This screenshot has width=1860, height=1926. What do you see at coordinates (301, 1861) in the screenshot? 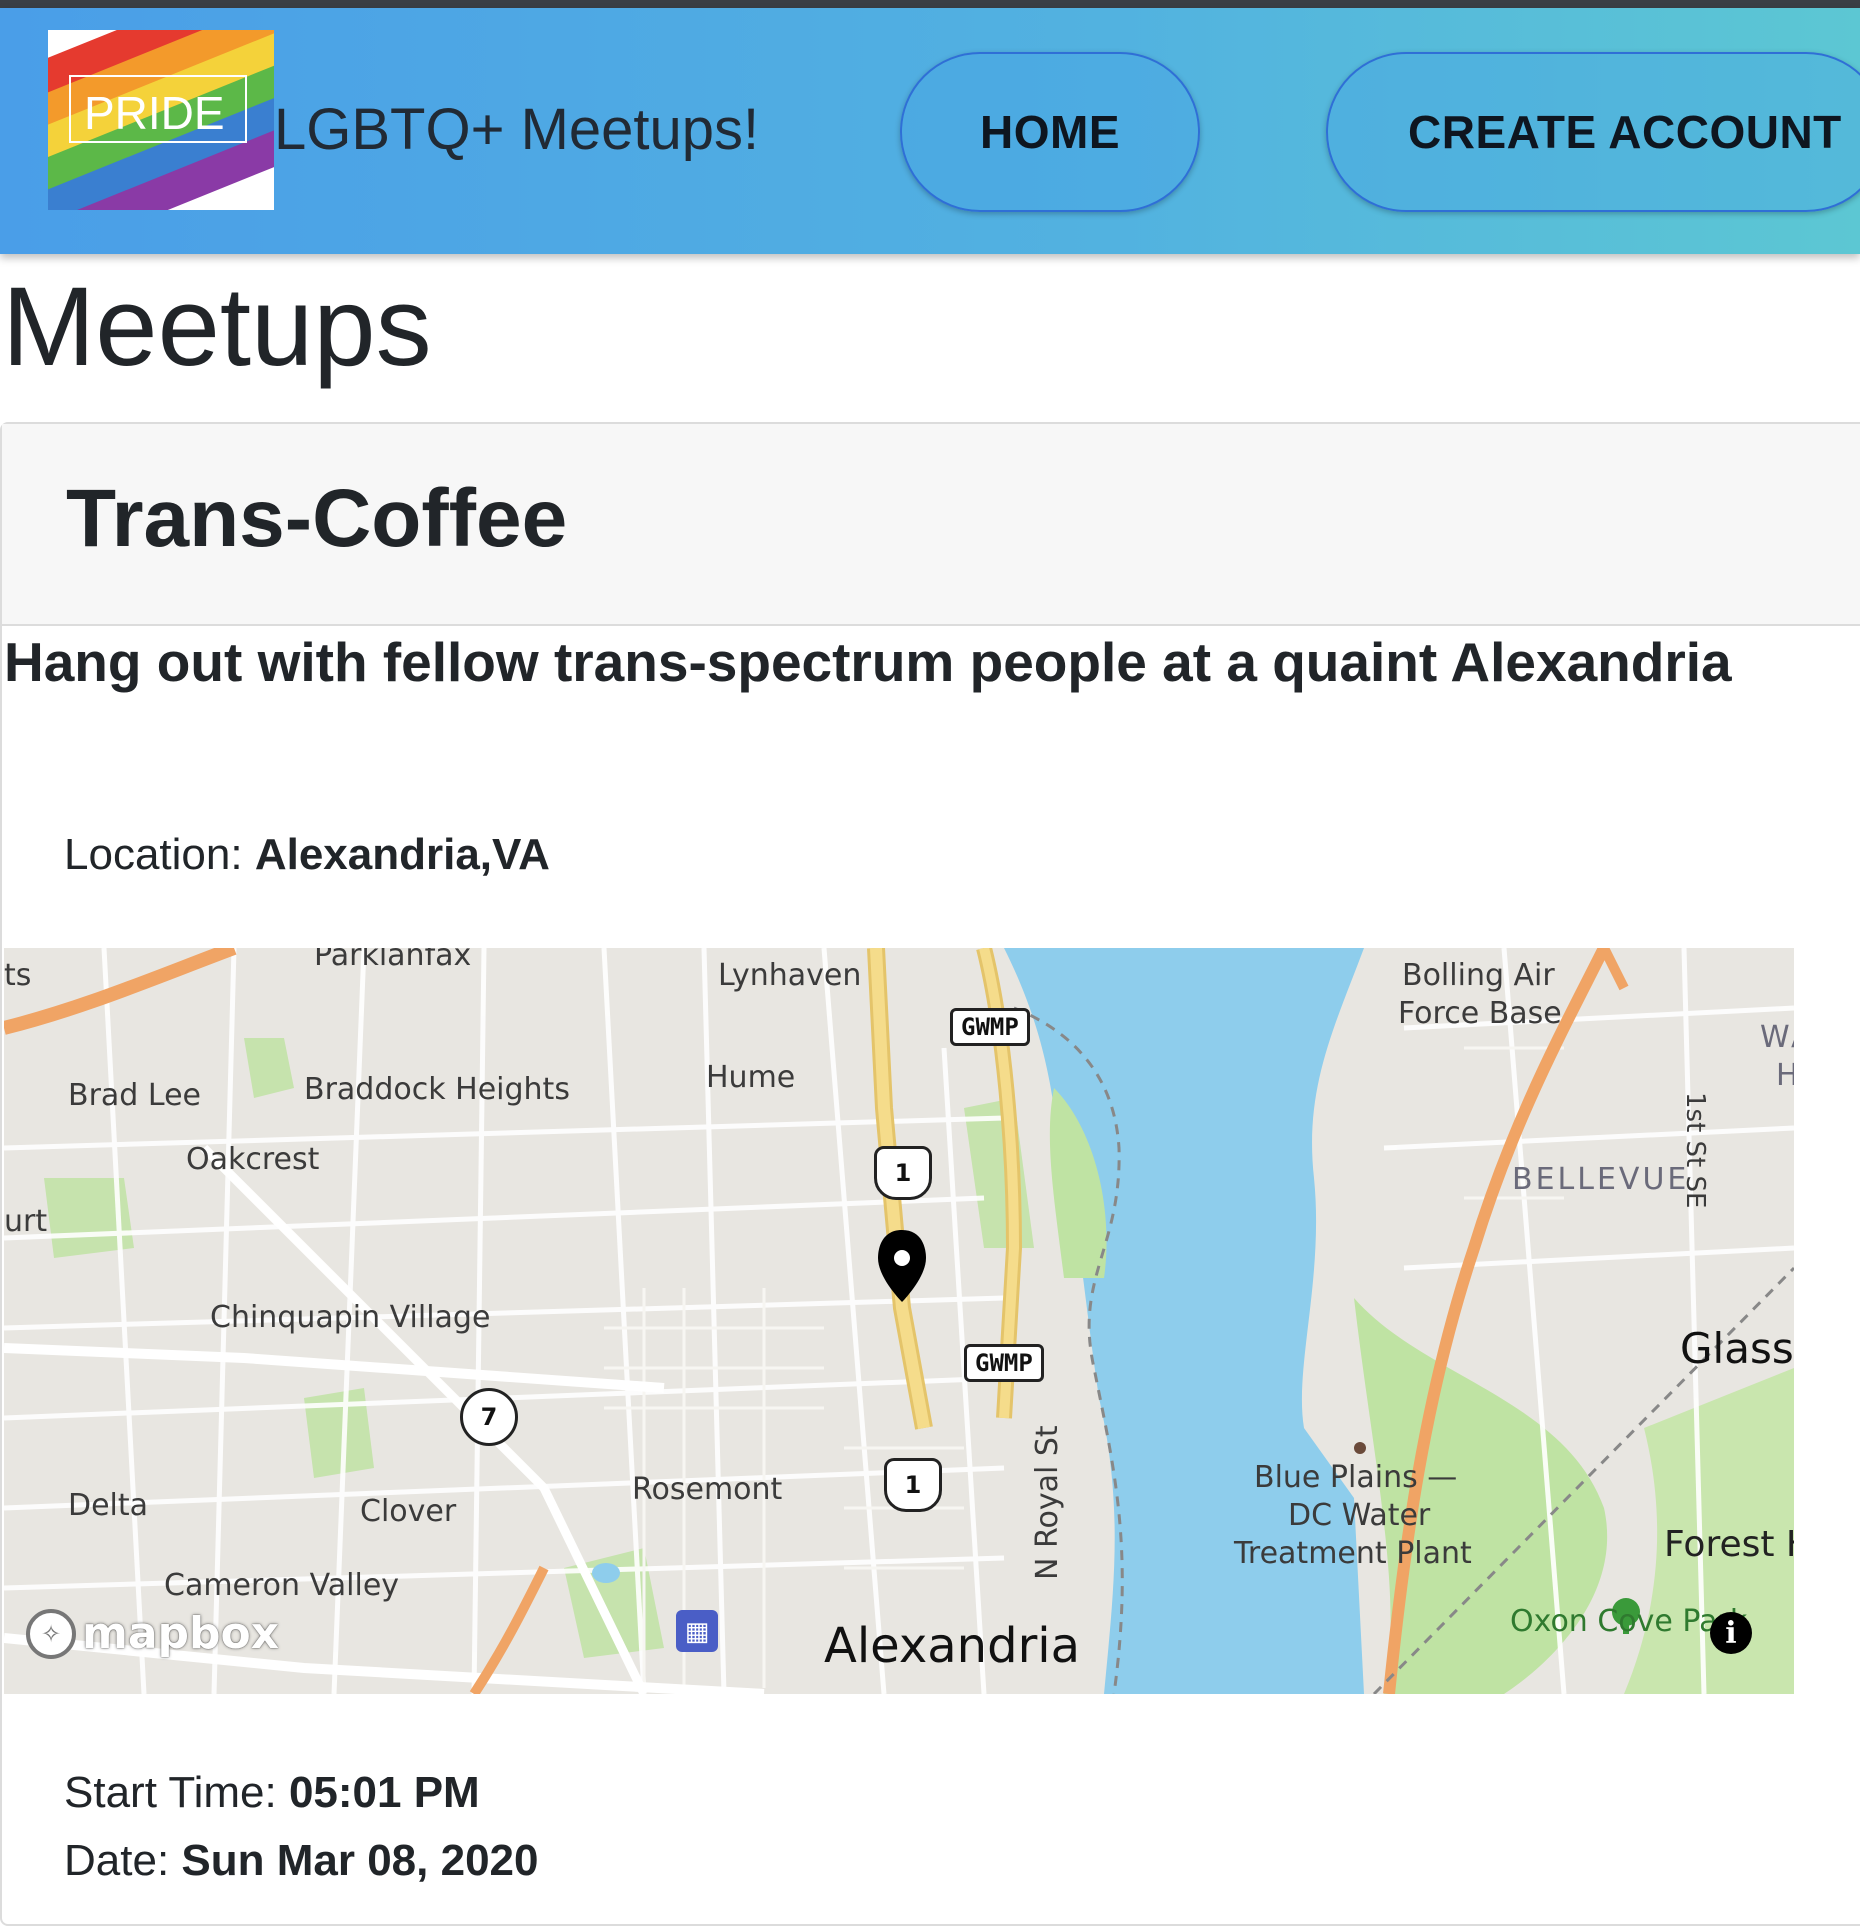
I see `meetup-date: Date: Sun Mar 08, 2020` at bounding box center [301, 1861].